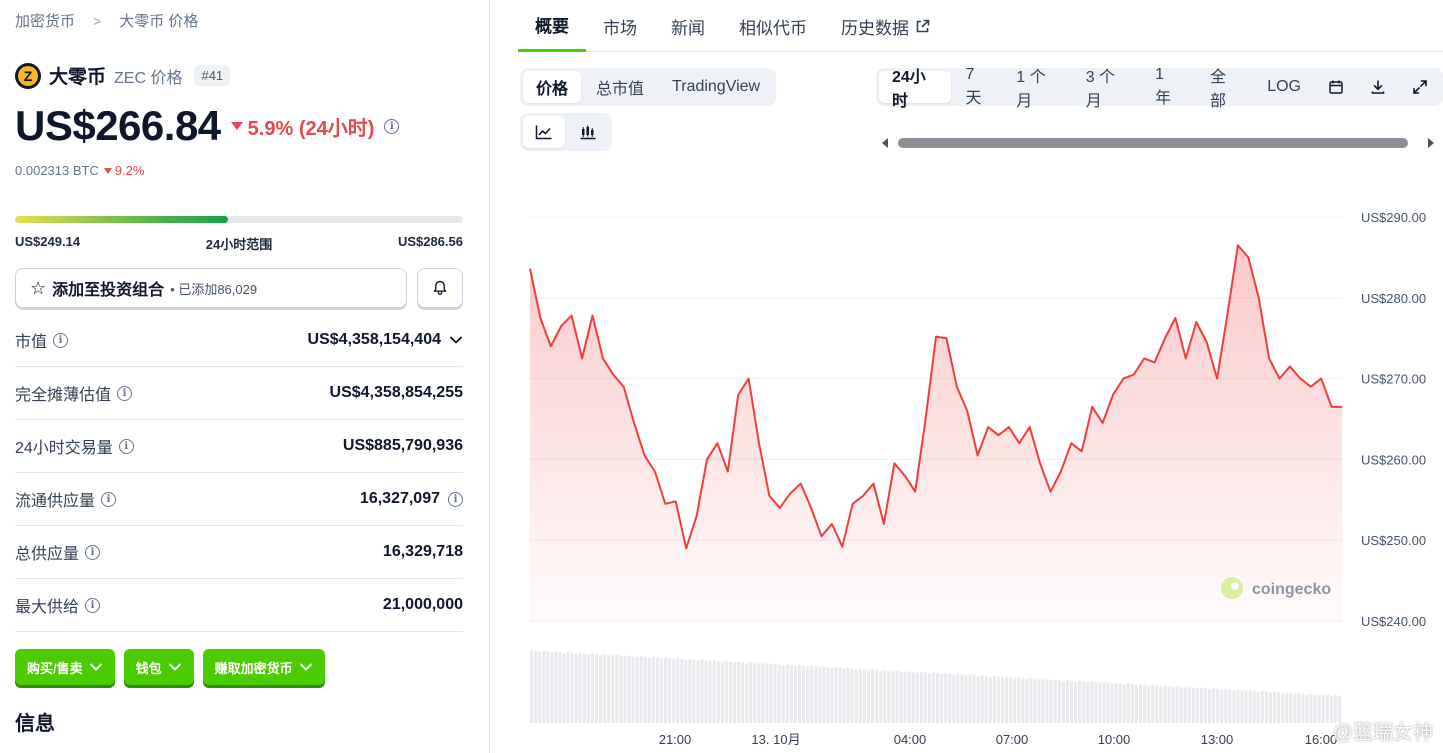 This screenshot has height=753, width=1443. Describe the element at coordinates (65, 667) in the screenshot. I see `buy-sell-button: 购买/售卖` at that location.